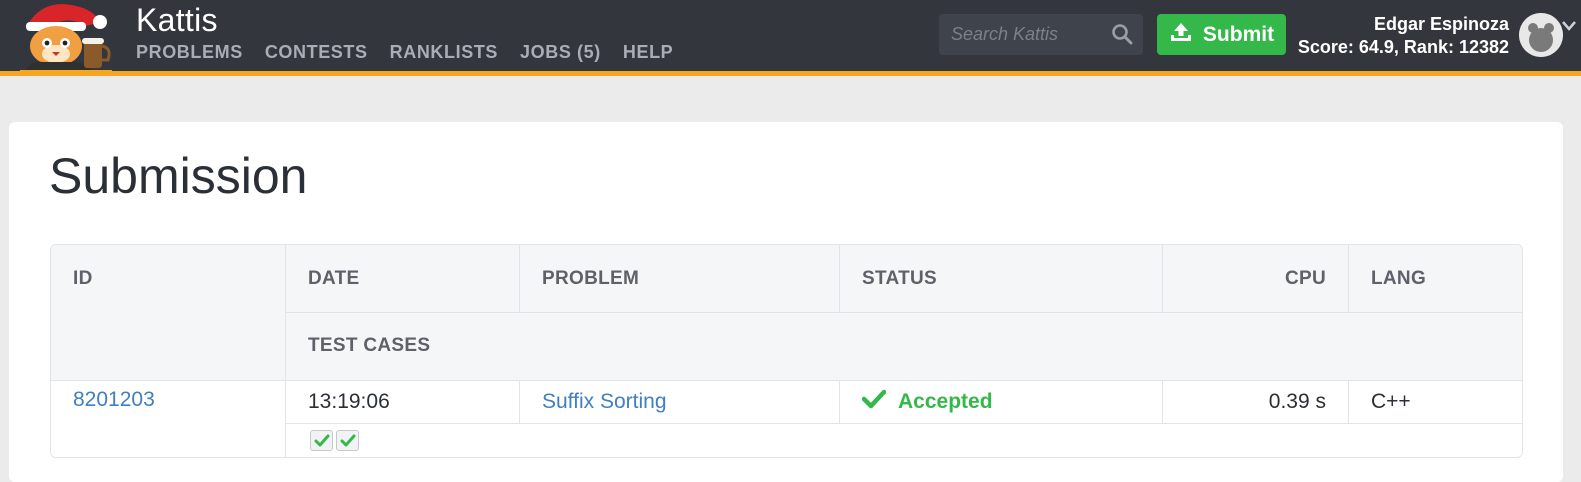 This screenshot has width=1581, height=482. Describe the element at coordinates (604, 402) in the screenshot. I see `problem-link: Suffix Sorting` at that location.